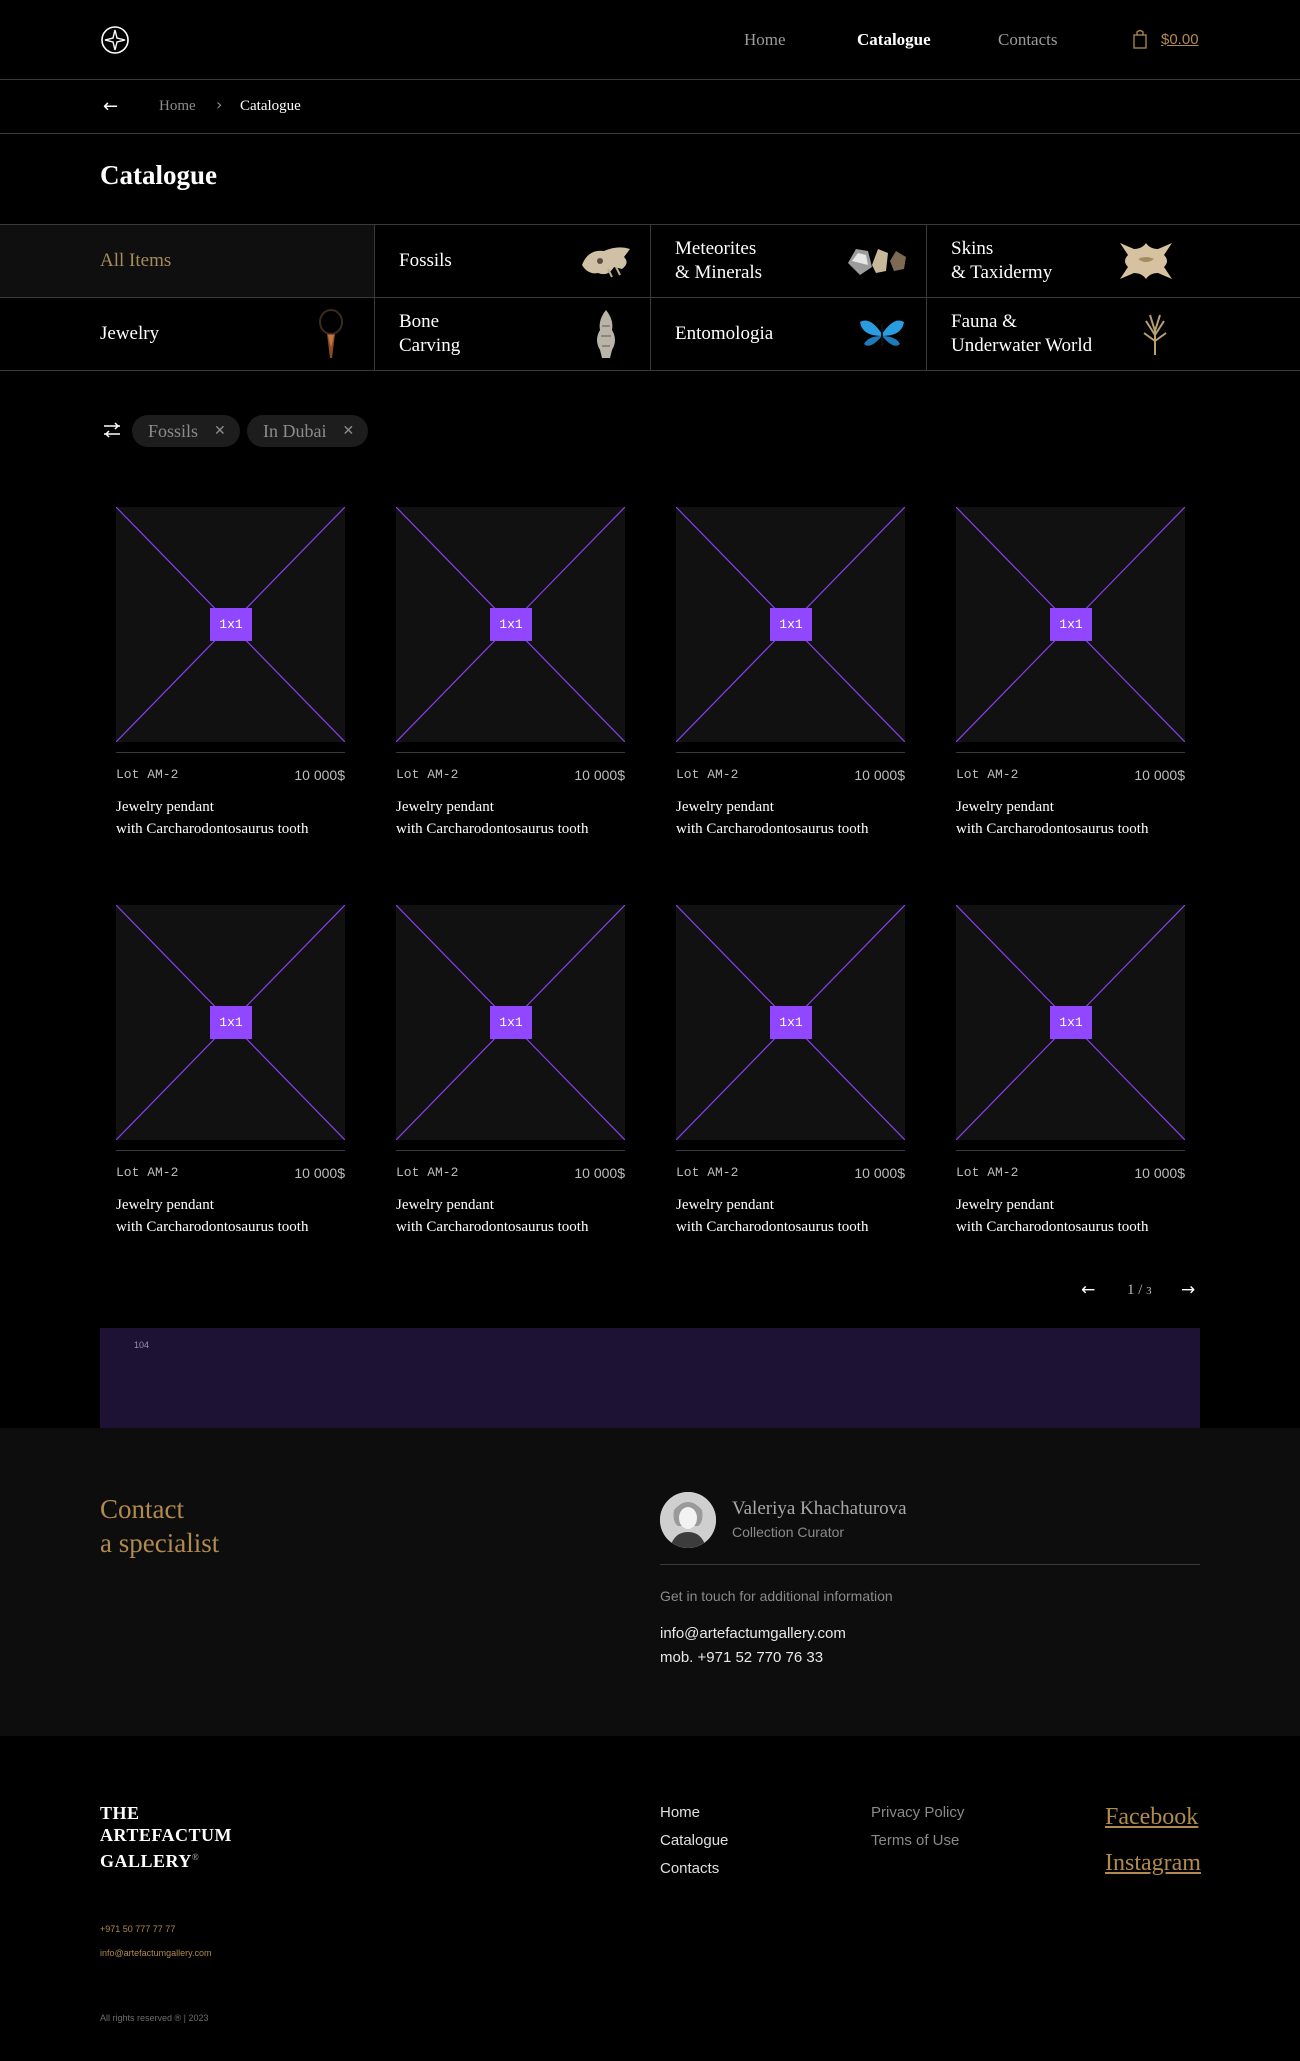 This screenshot has width=1300, height=2061. I want to click on category-label: Fossils, so click(425, 260).